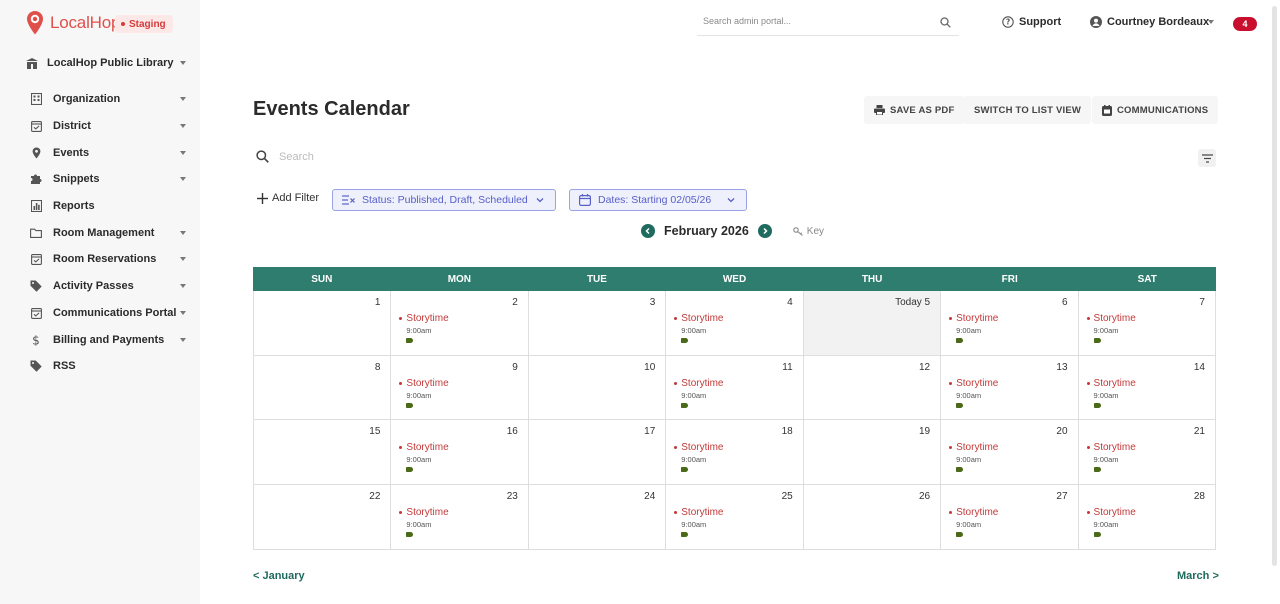 The image size is (1280, 604). Describe the element at coordinates (460, 452) in the screenshot. I see `calendar-day: 16 Storytime 9:00am` at that location.